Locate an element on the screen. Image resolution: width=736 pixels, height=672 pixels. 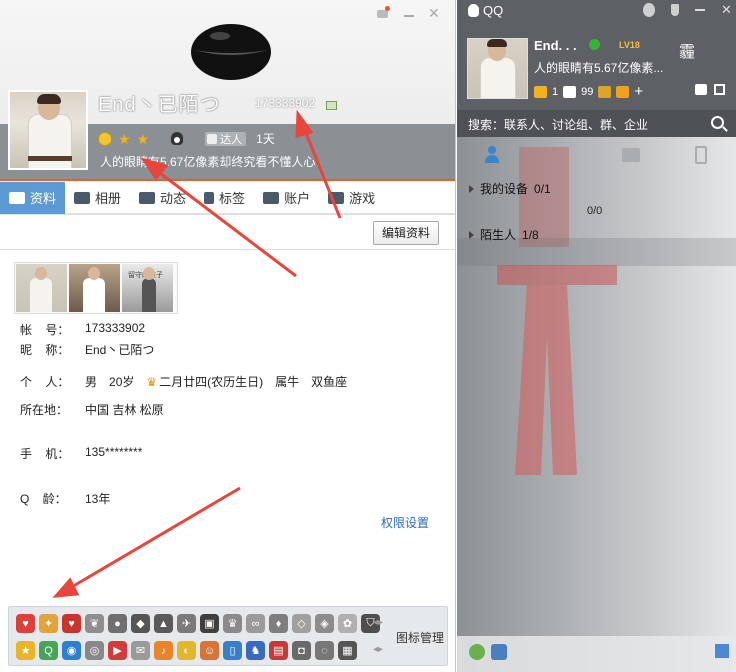
profile-tabs: 资料 相册 动态 标签 账户 游戏 is located at coordinates (227, 197).